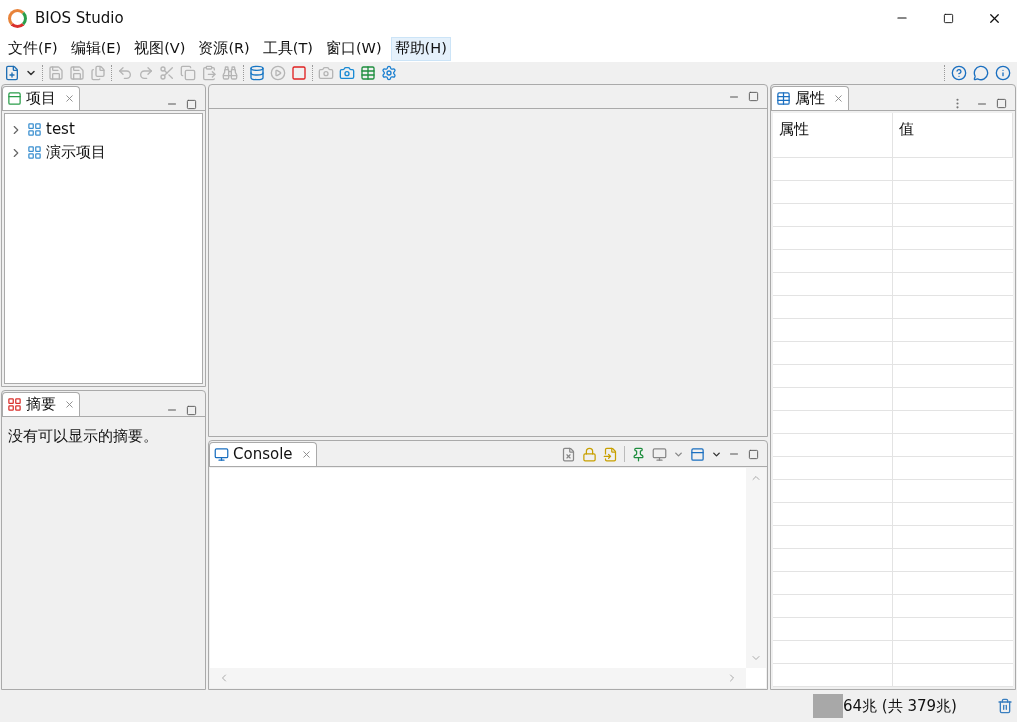 This screenshot has width=1017, height=722. I want to click on tree-item-label: test, so click(60, 129).